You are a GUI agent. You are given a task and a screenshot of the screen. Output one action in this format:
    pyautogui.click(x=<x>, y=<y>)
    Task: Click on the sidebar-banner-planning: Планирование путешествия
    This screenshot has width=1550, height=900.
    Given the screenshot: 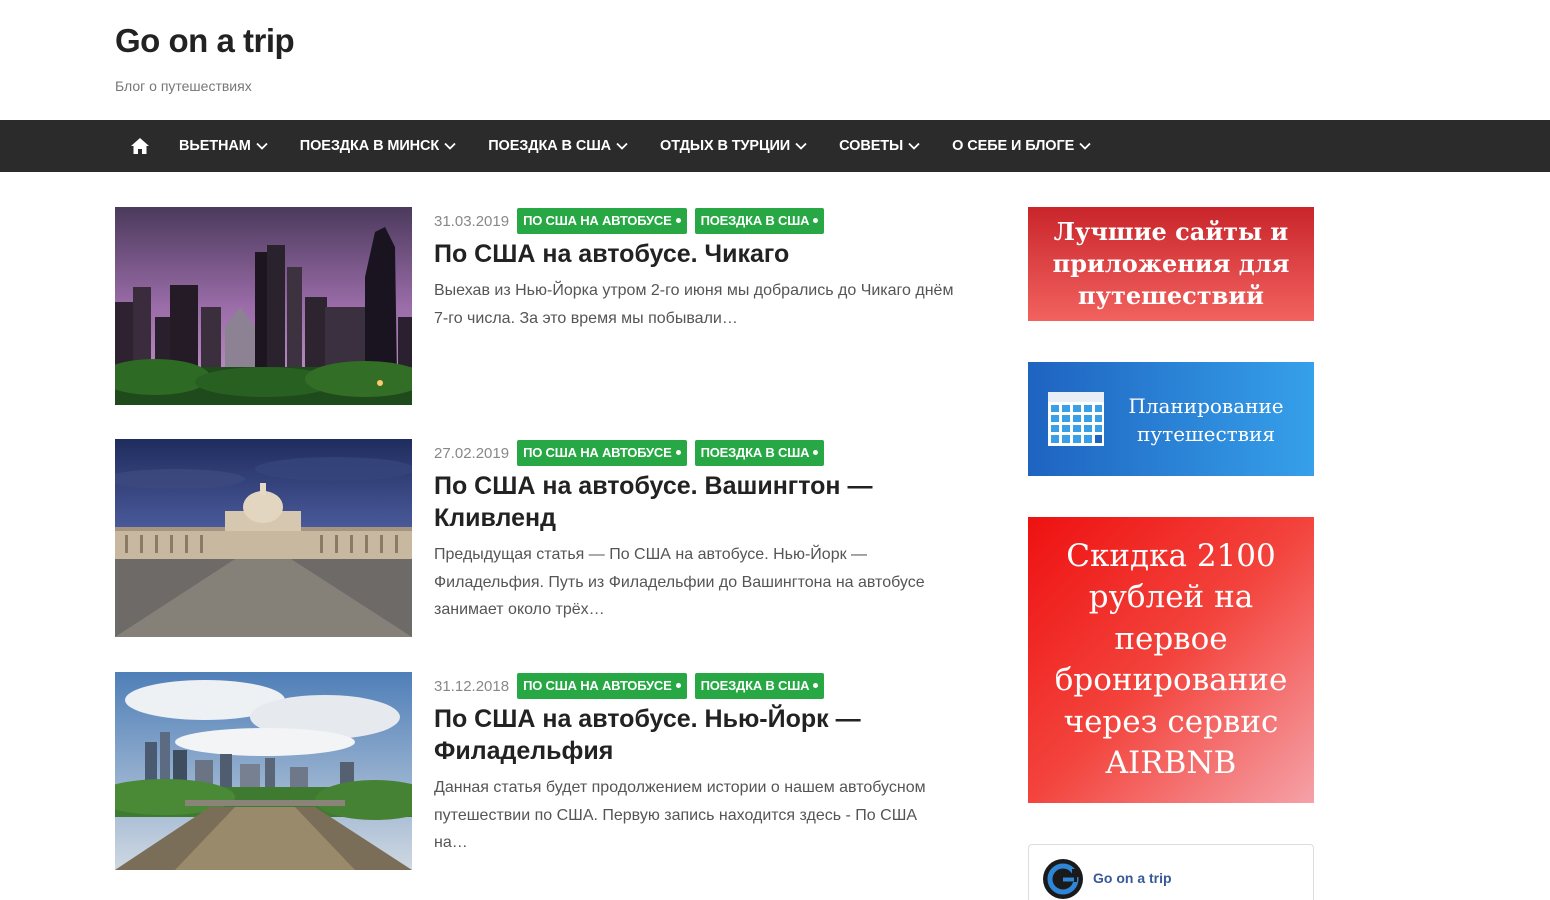 What is the action you would take?
    pyautogui.click(x=1171, y=419)
    